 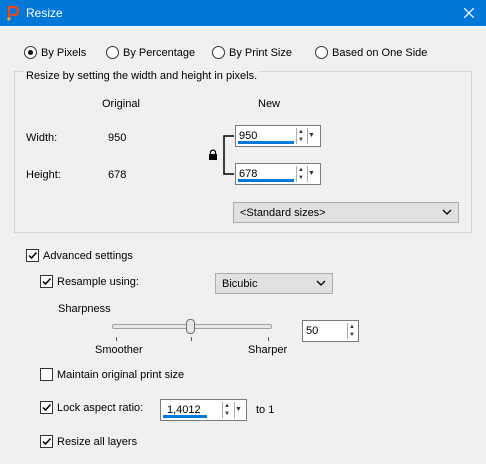 I want to click on new-header: New, so click(x=269, y=104).